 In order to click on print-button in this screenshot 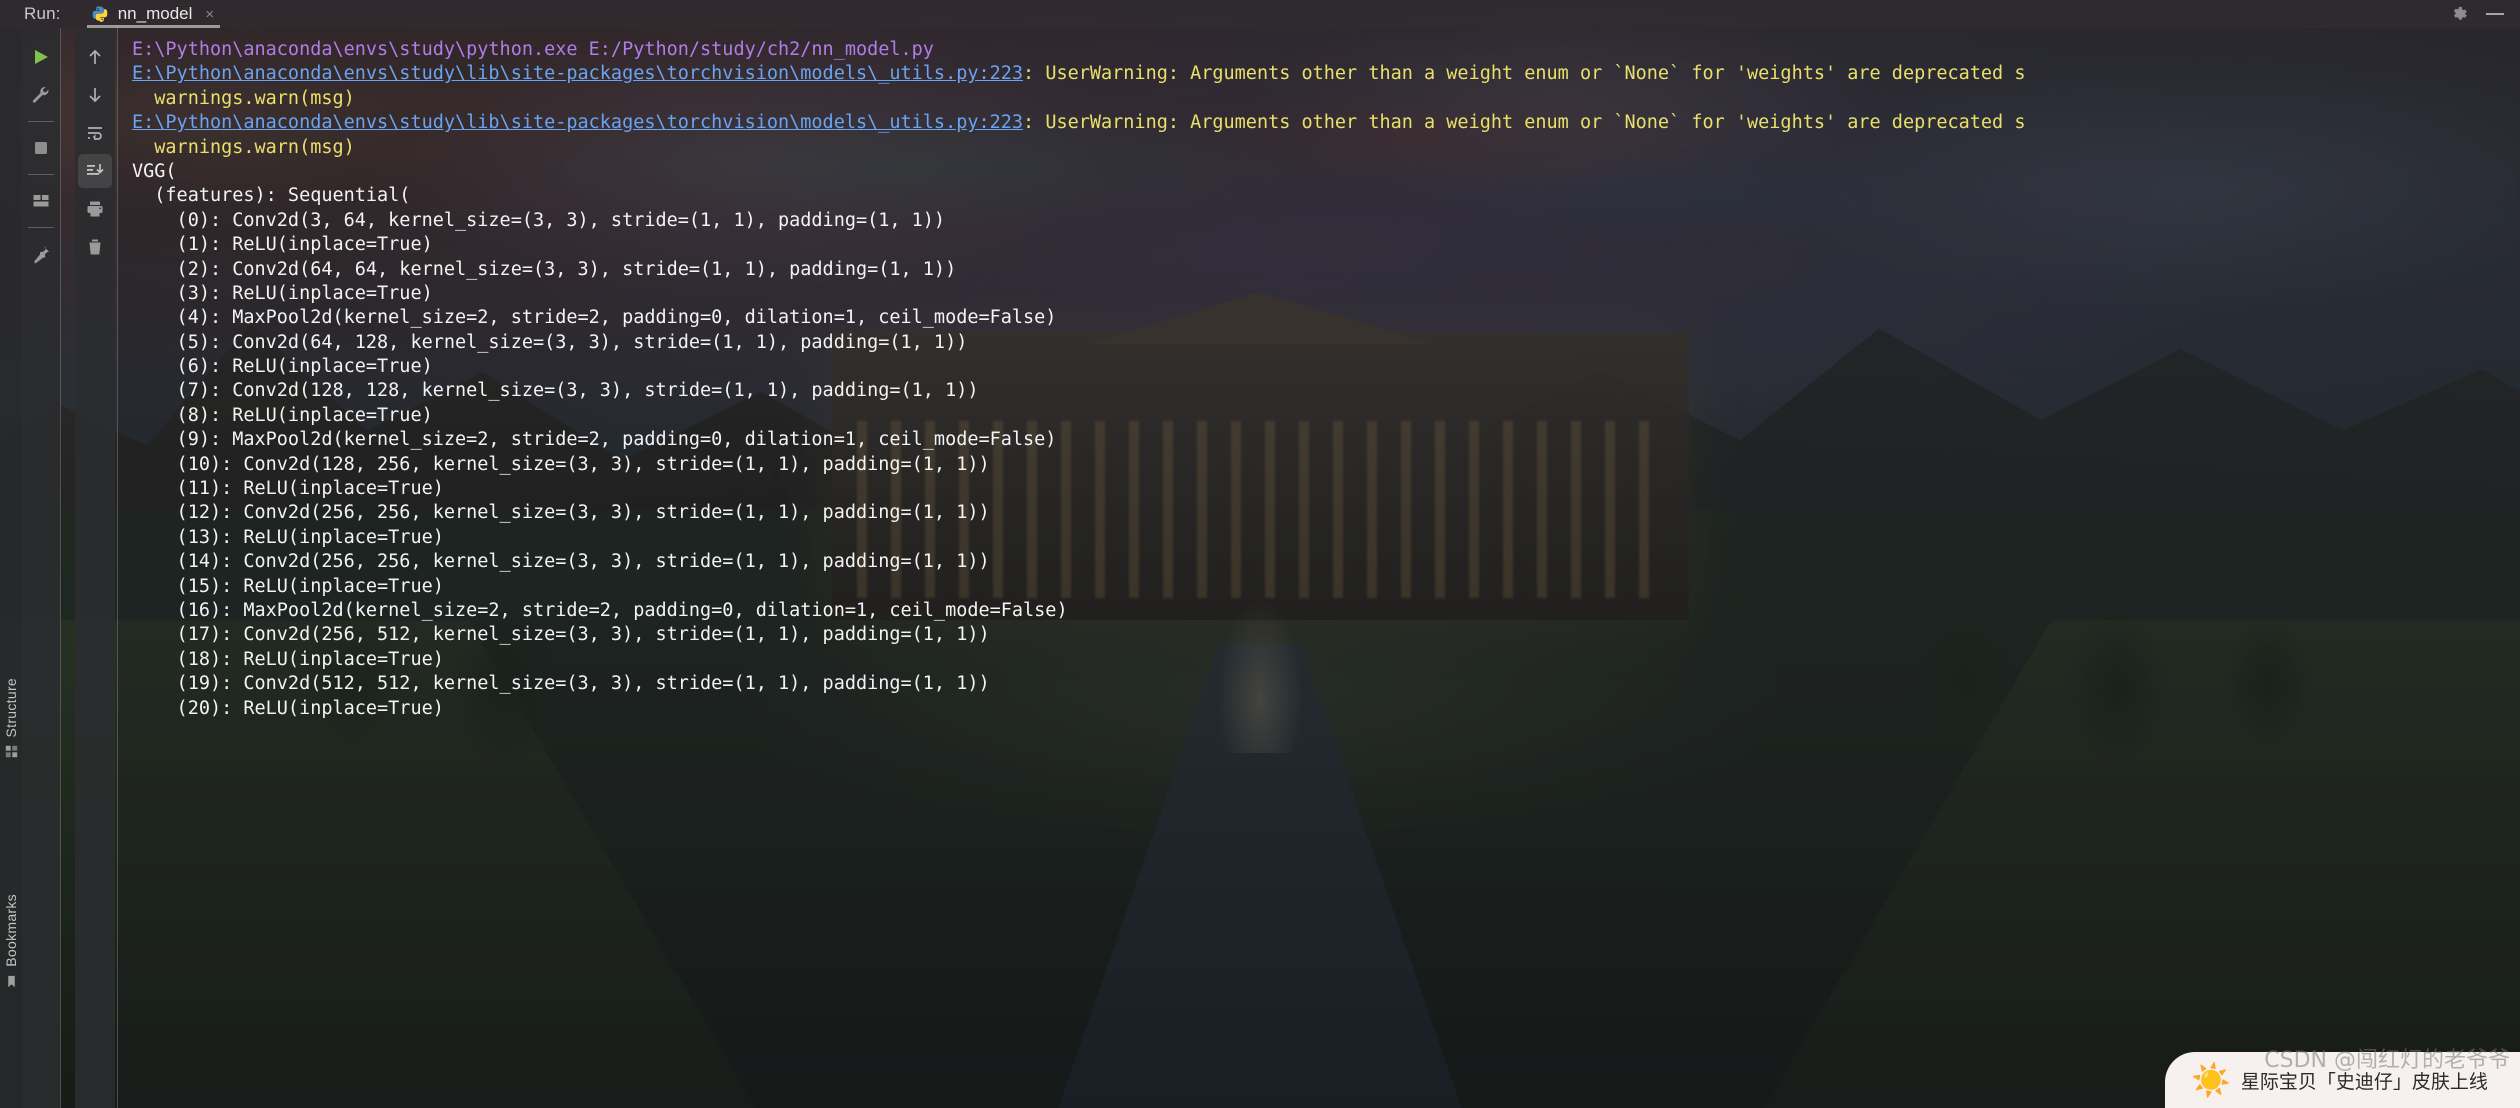, I will do `click(95, 209)`.